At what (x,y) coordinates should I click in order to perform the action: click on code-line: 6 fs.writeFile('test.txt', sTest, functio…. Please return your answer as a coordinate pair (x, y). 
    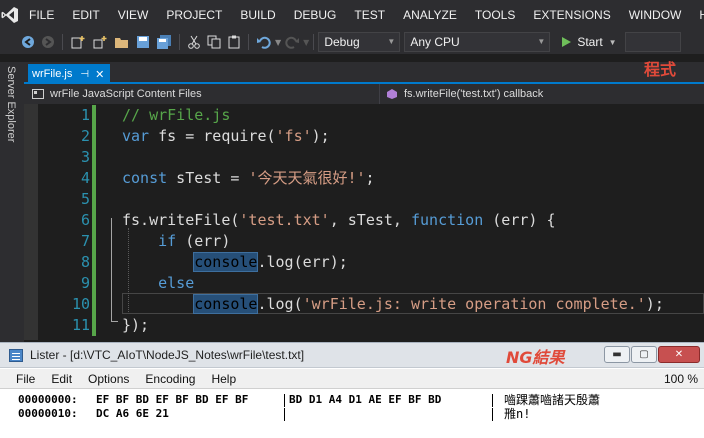
    Looking at the image, I should click on (364, 220).